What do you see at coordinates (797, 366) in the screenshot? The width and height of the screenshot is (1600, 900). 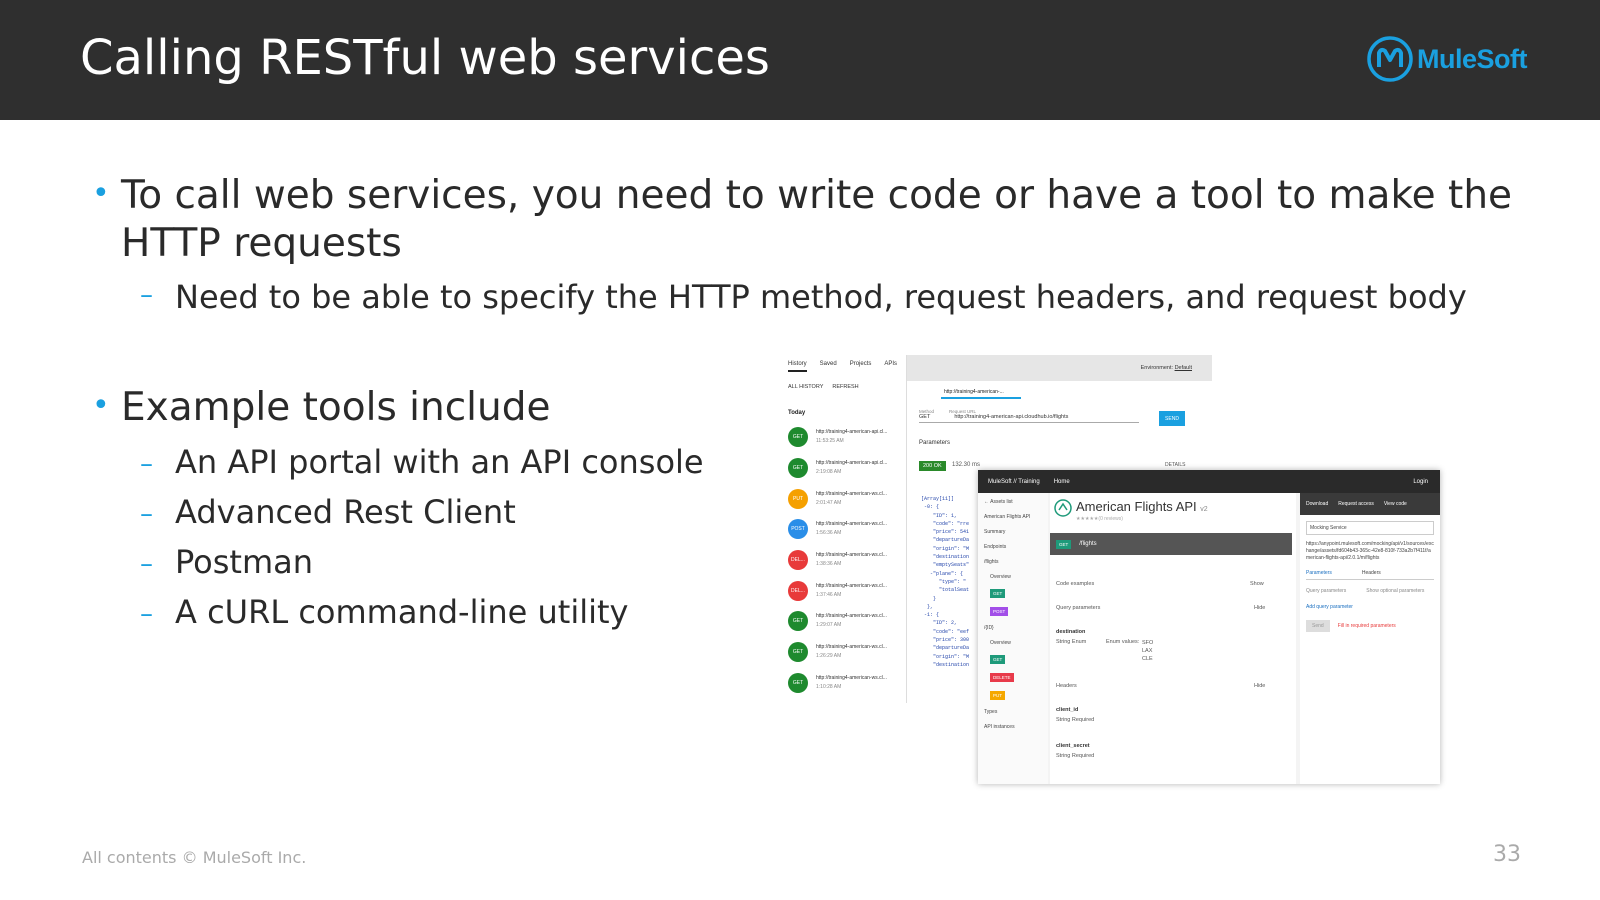 I see `tab-history: History` at bounding box center [797, 366].